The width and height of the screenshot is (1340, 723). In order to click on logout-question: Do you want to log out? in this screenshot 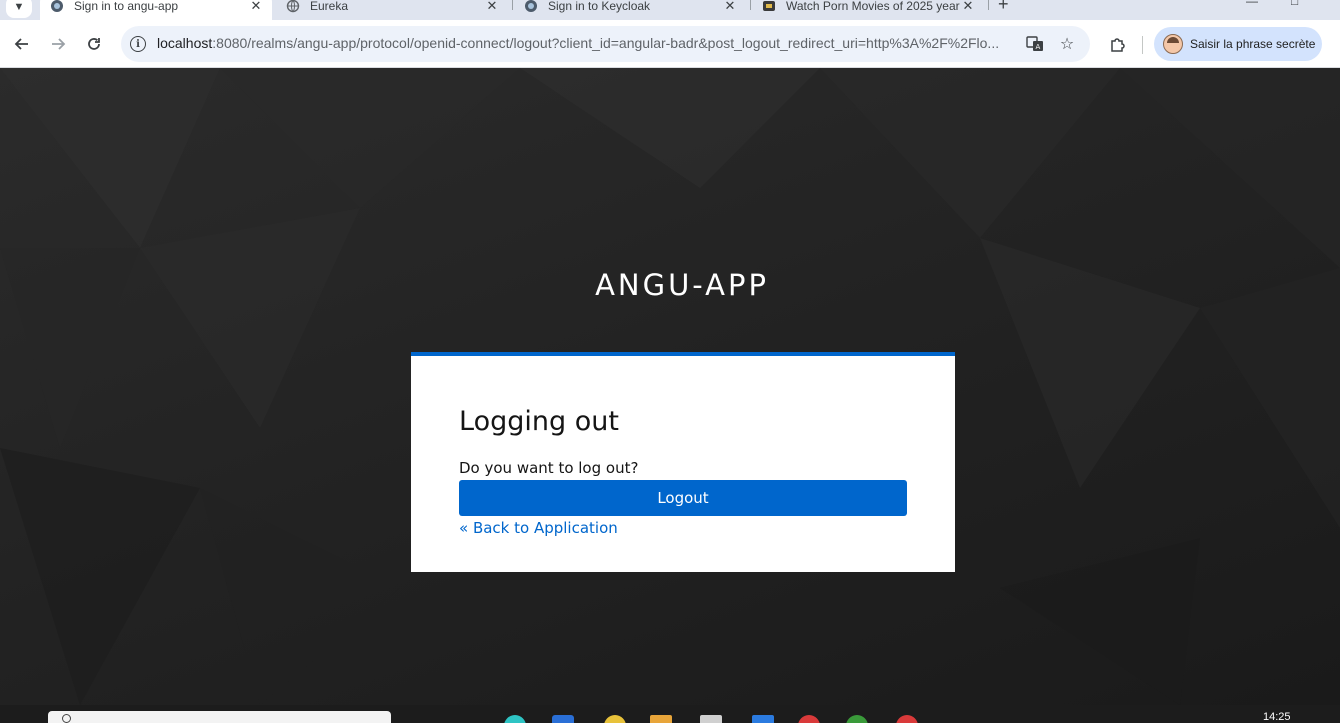, I will do `click(549, 468)`.